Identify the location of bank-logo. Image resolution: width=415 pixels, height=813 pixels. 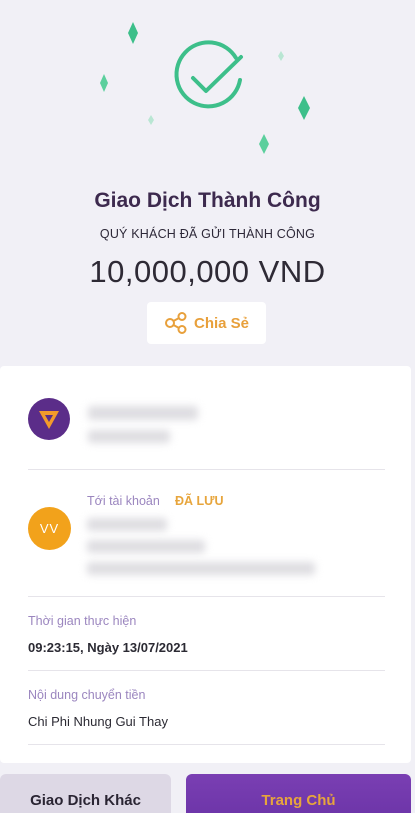
(49, 419).